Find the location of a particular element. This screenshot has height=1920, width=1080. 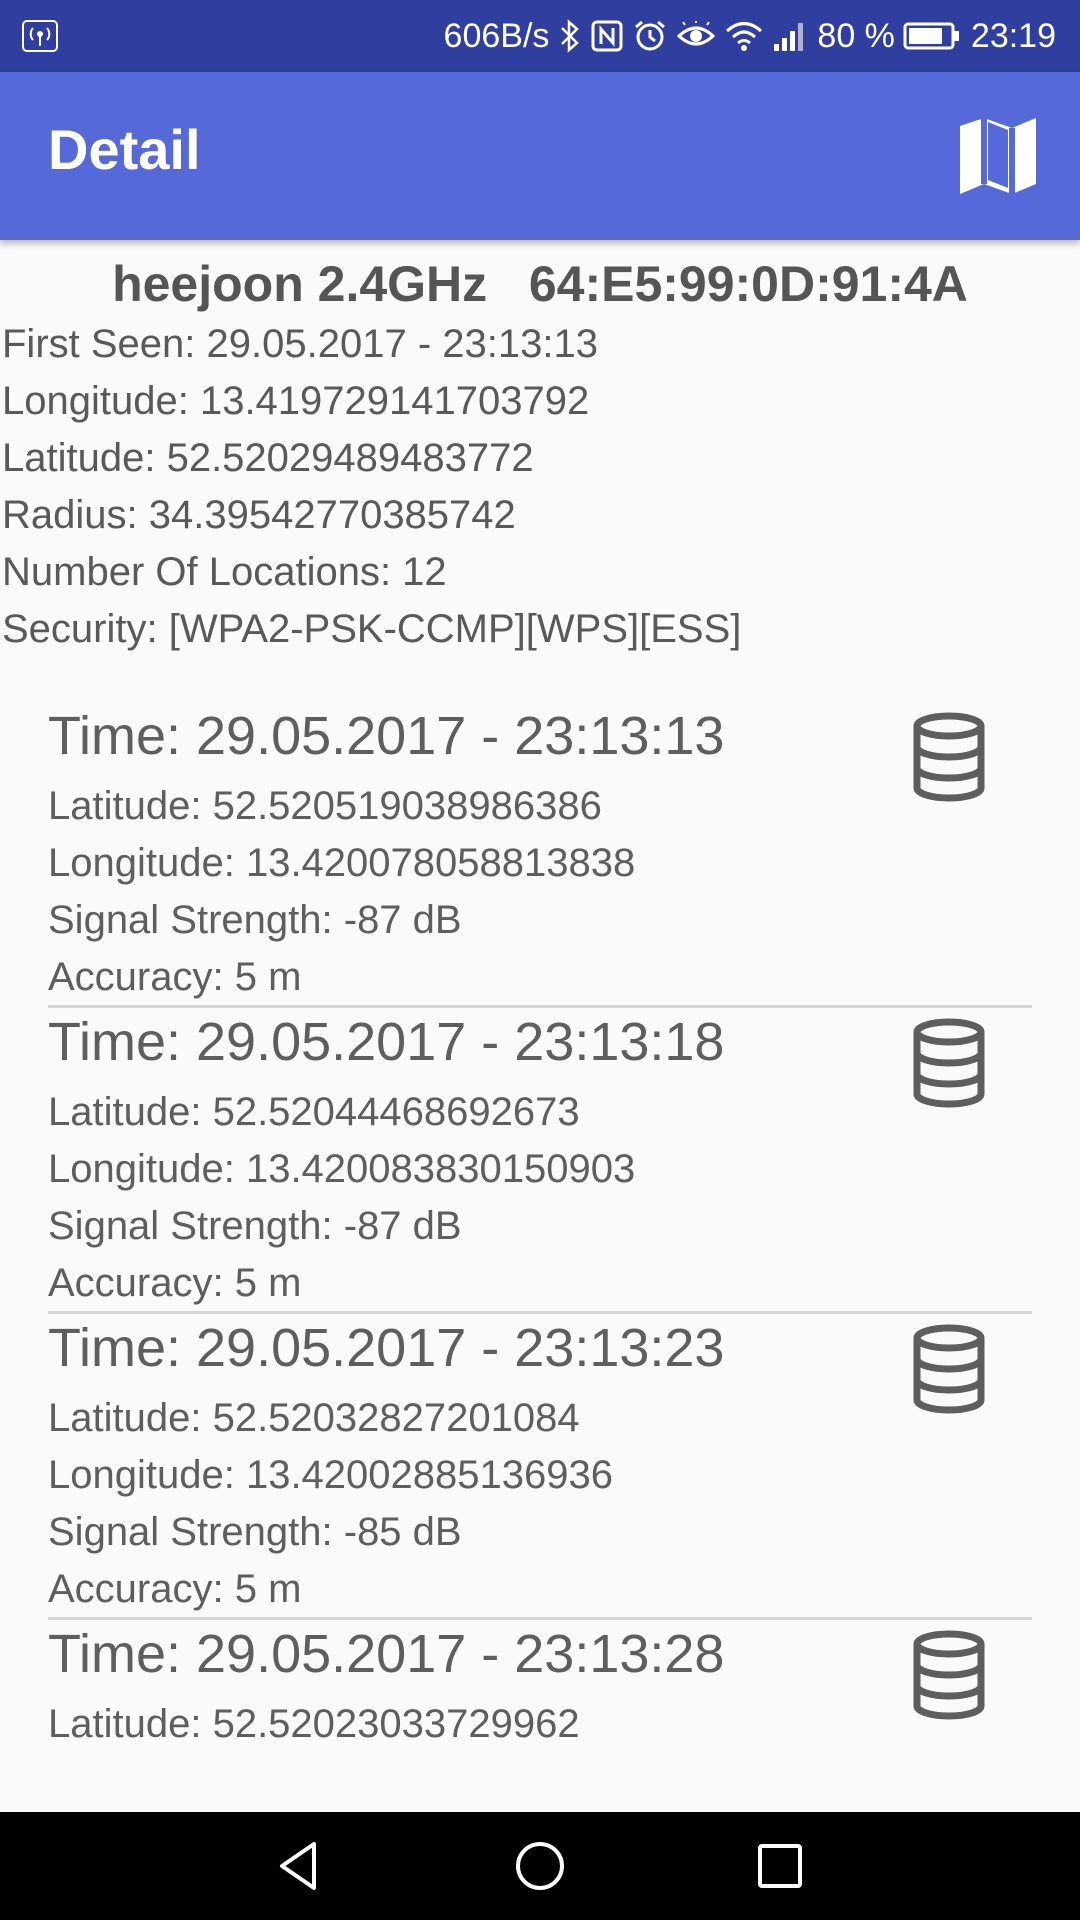

recent-apps-icon is located at coordinates (780, 1866).